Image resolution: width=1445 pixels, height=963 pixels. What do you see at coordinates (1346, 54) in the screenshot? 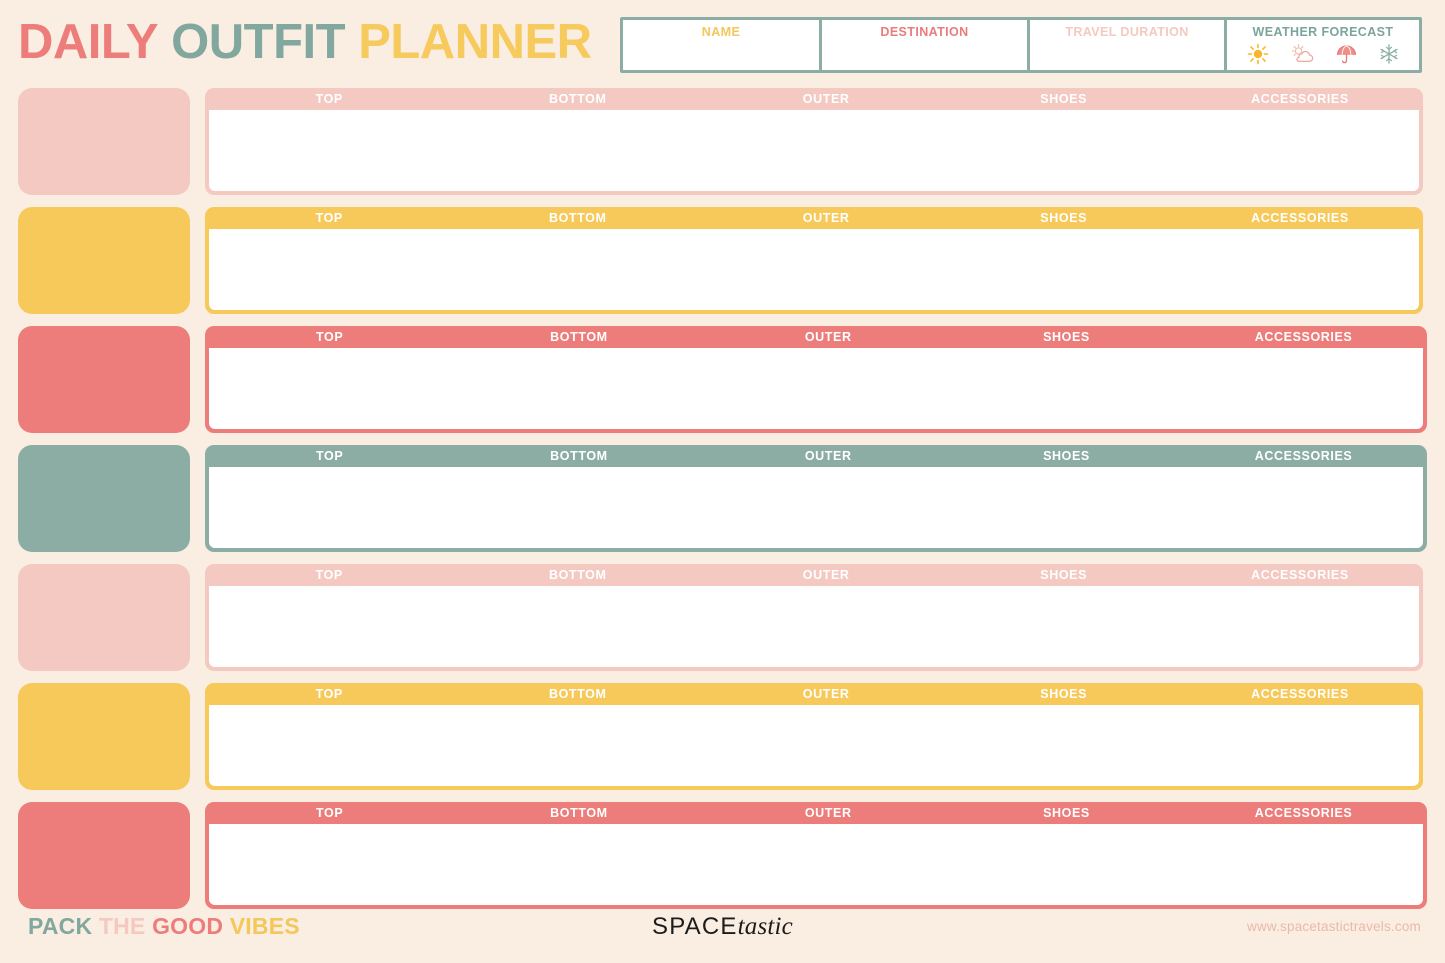
I see `umbrella-icon` at bounding box center [1346, 54].